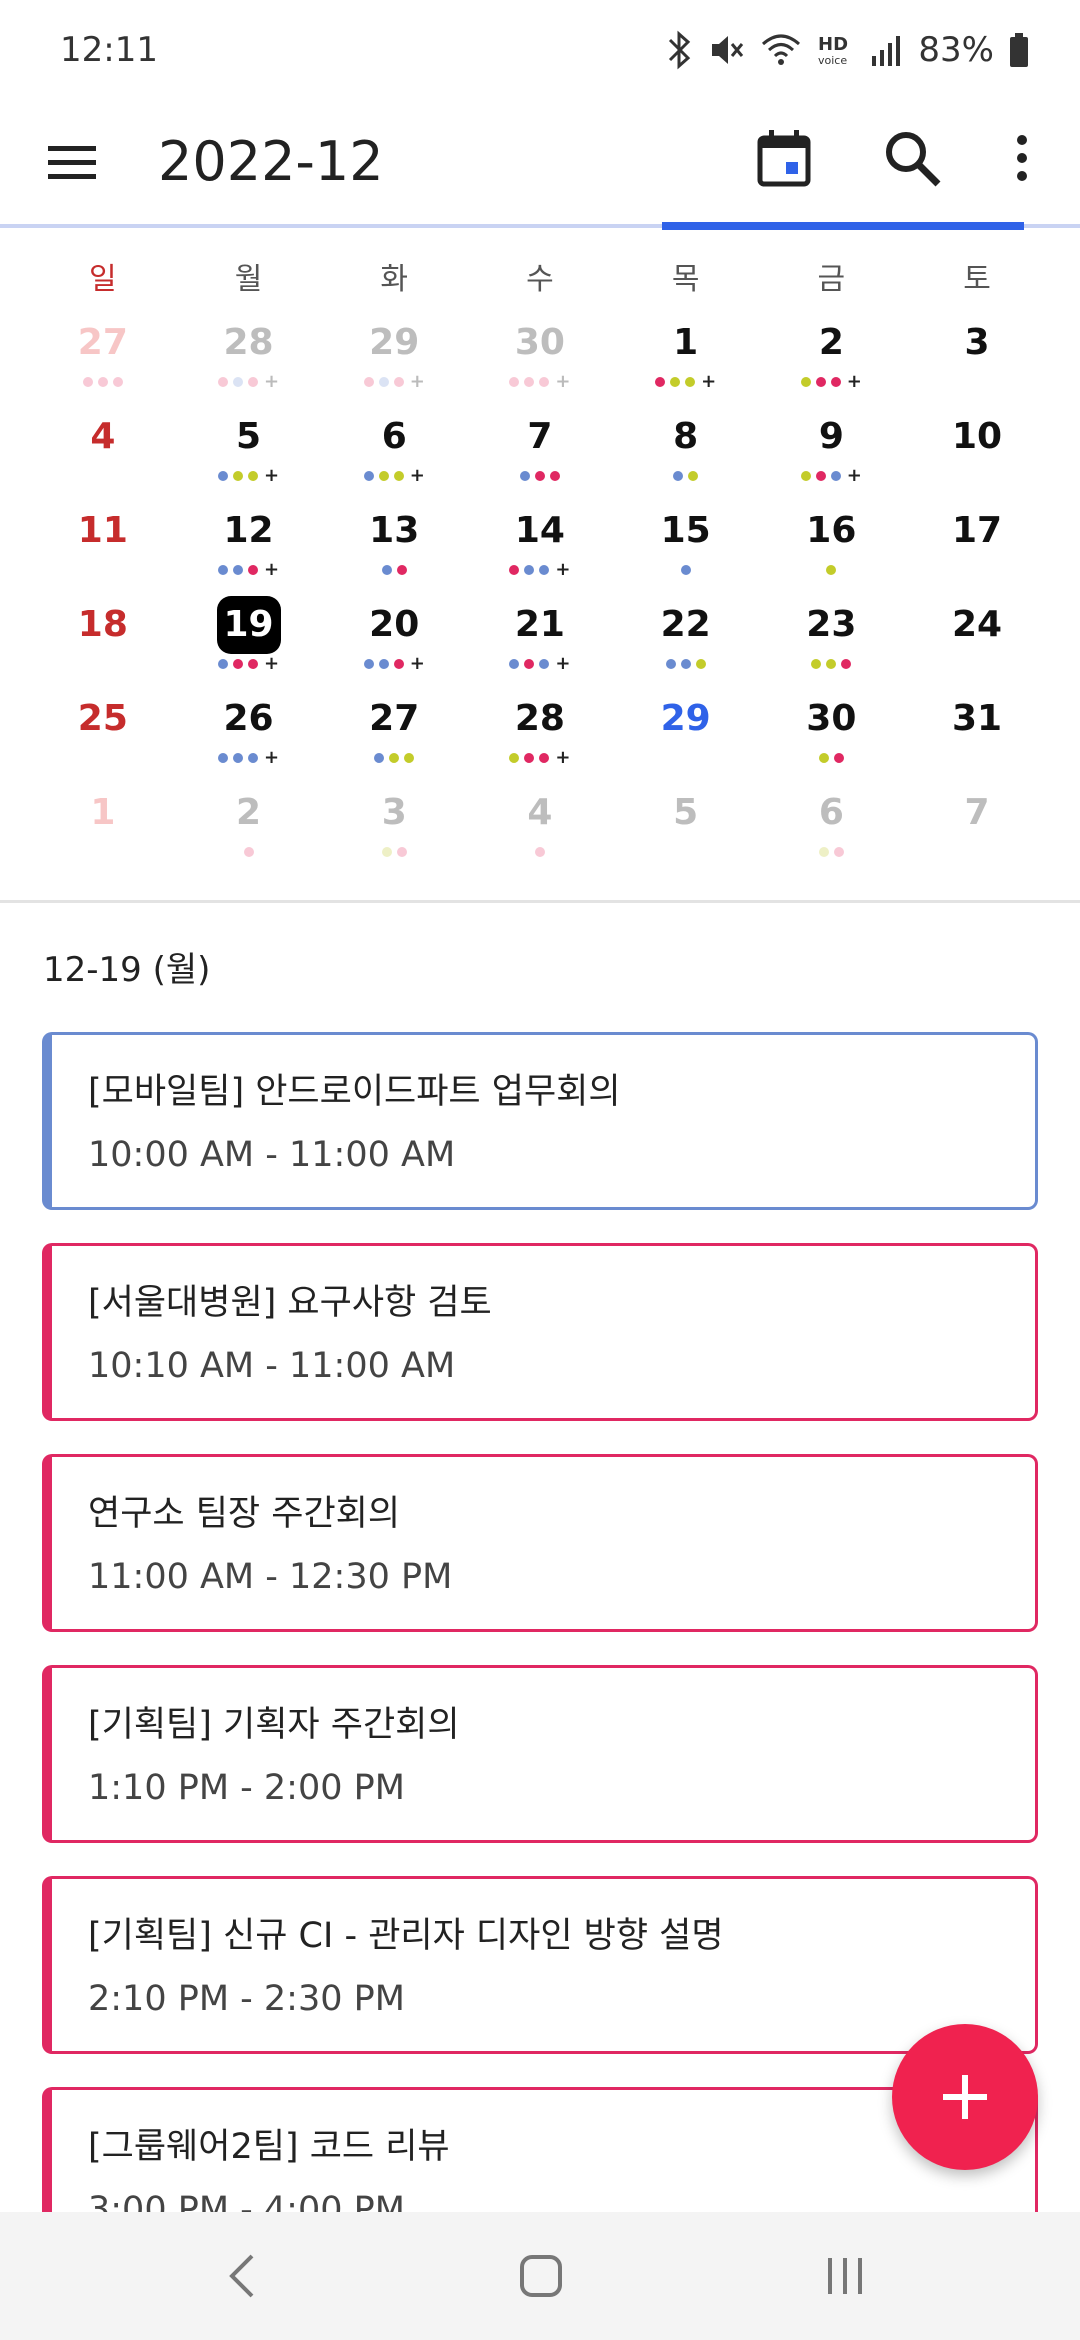 This screenshot has height=2340, width=1080. What do you see at coordinates (103, 831) in the screenshot?
I see `day-cell: 1` at bounding box center [103, 831].